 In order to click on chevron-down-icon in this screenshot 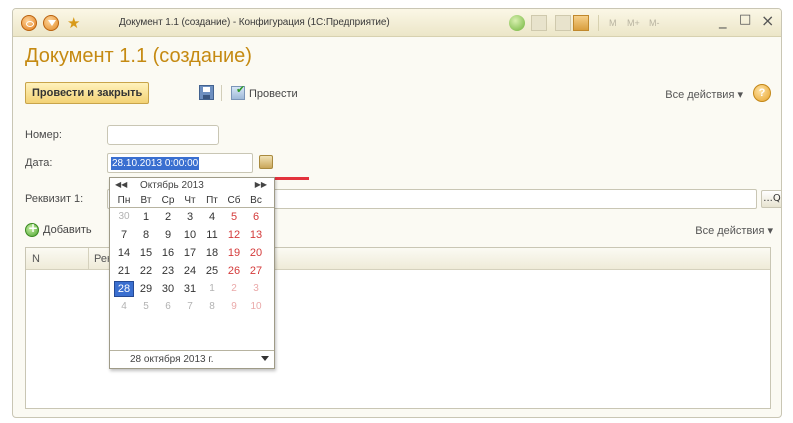, I will do `click(265, 358)`.